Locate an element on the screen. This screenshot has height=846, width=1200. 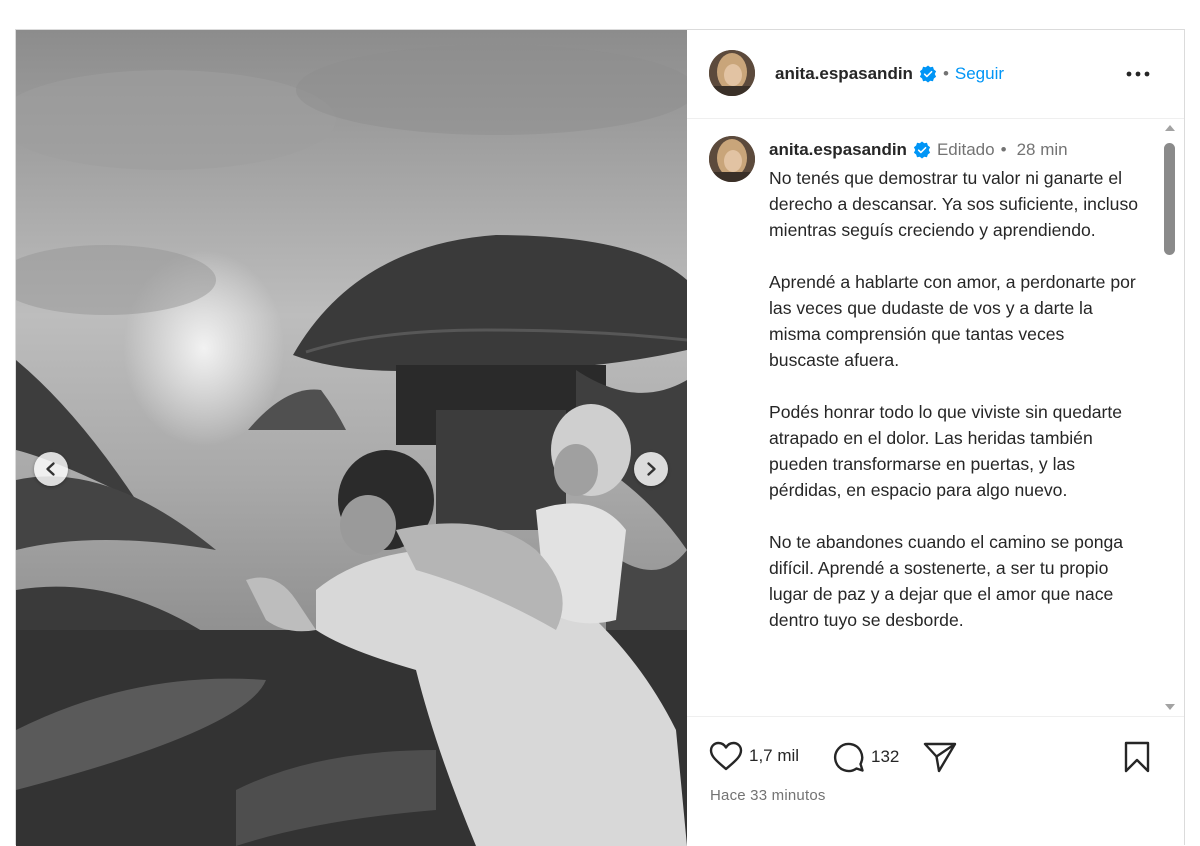
header-user: anita.espasandin • Seguir is located at coordinates (889, 74).